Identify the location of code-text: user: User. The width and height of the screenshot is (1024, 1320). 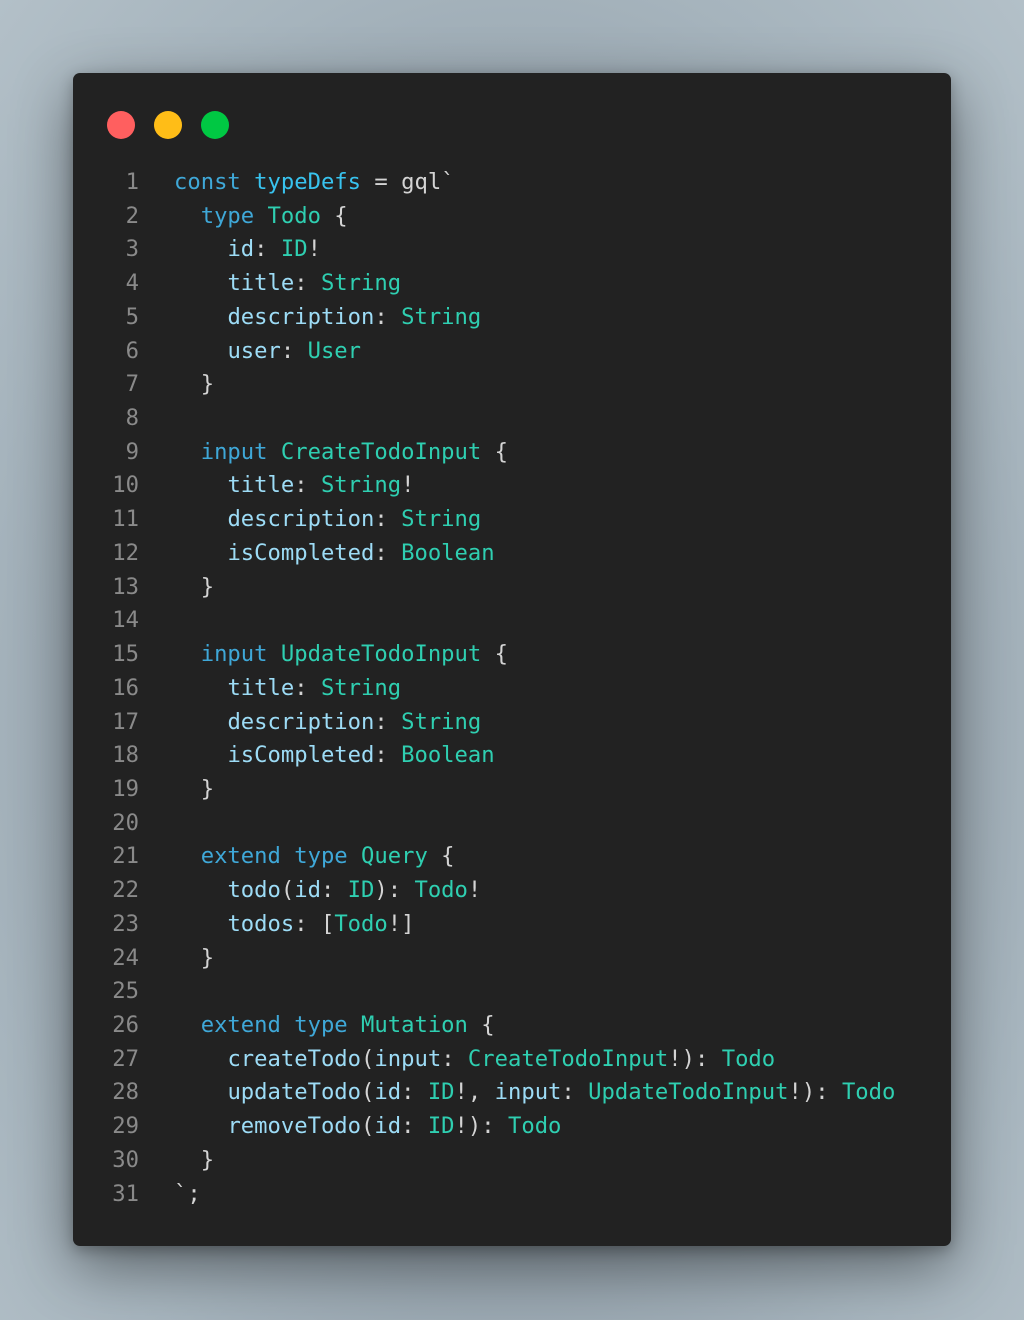
(250, 352).